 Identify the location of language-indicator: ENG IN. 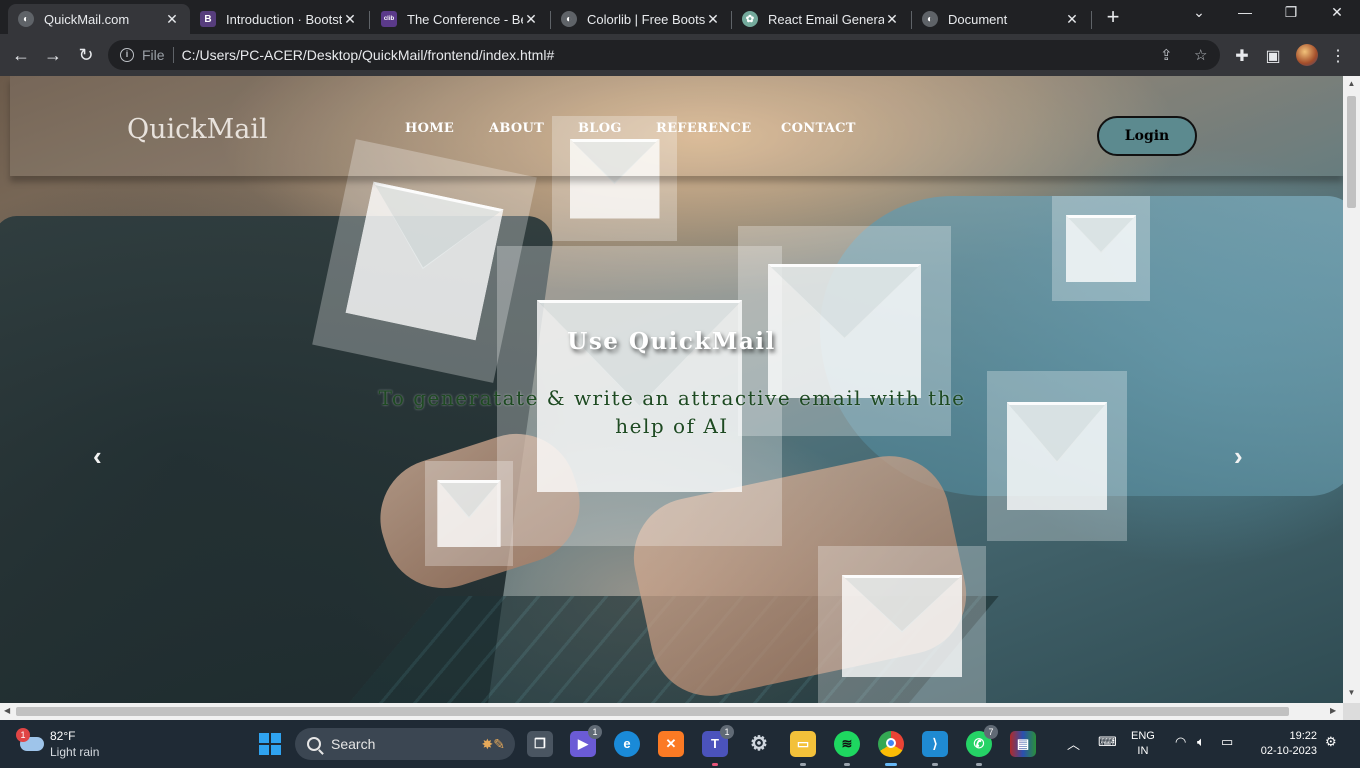
(1143, 744).